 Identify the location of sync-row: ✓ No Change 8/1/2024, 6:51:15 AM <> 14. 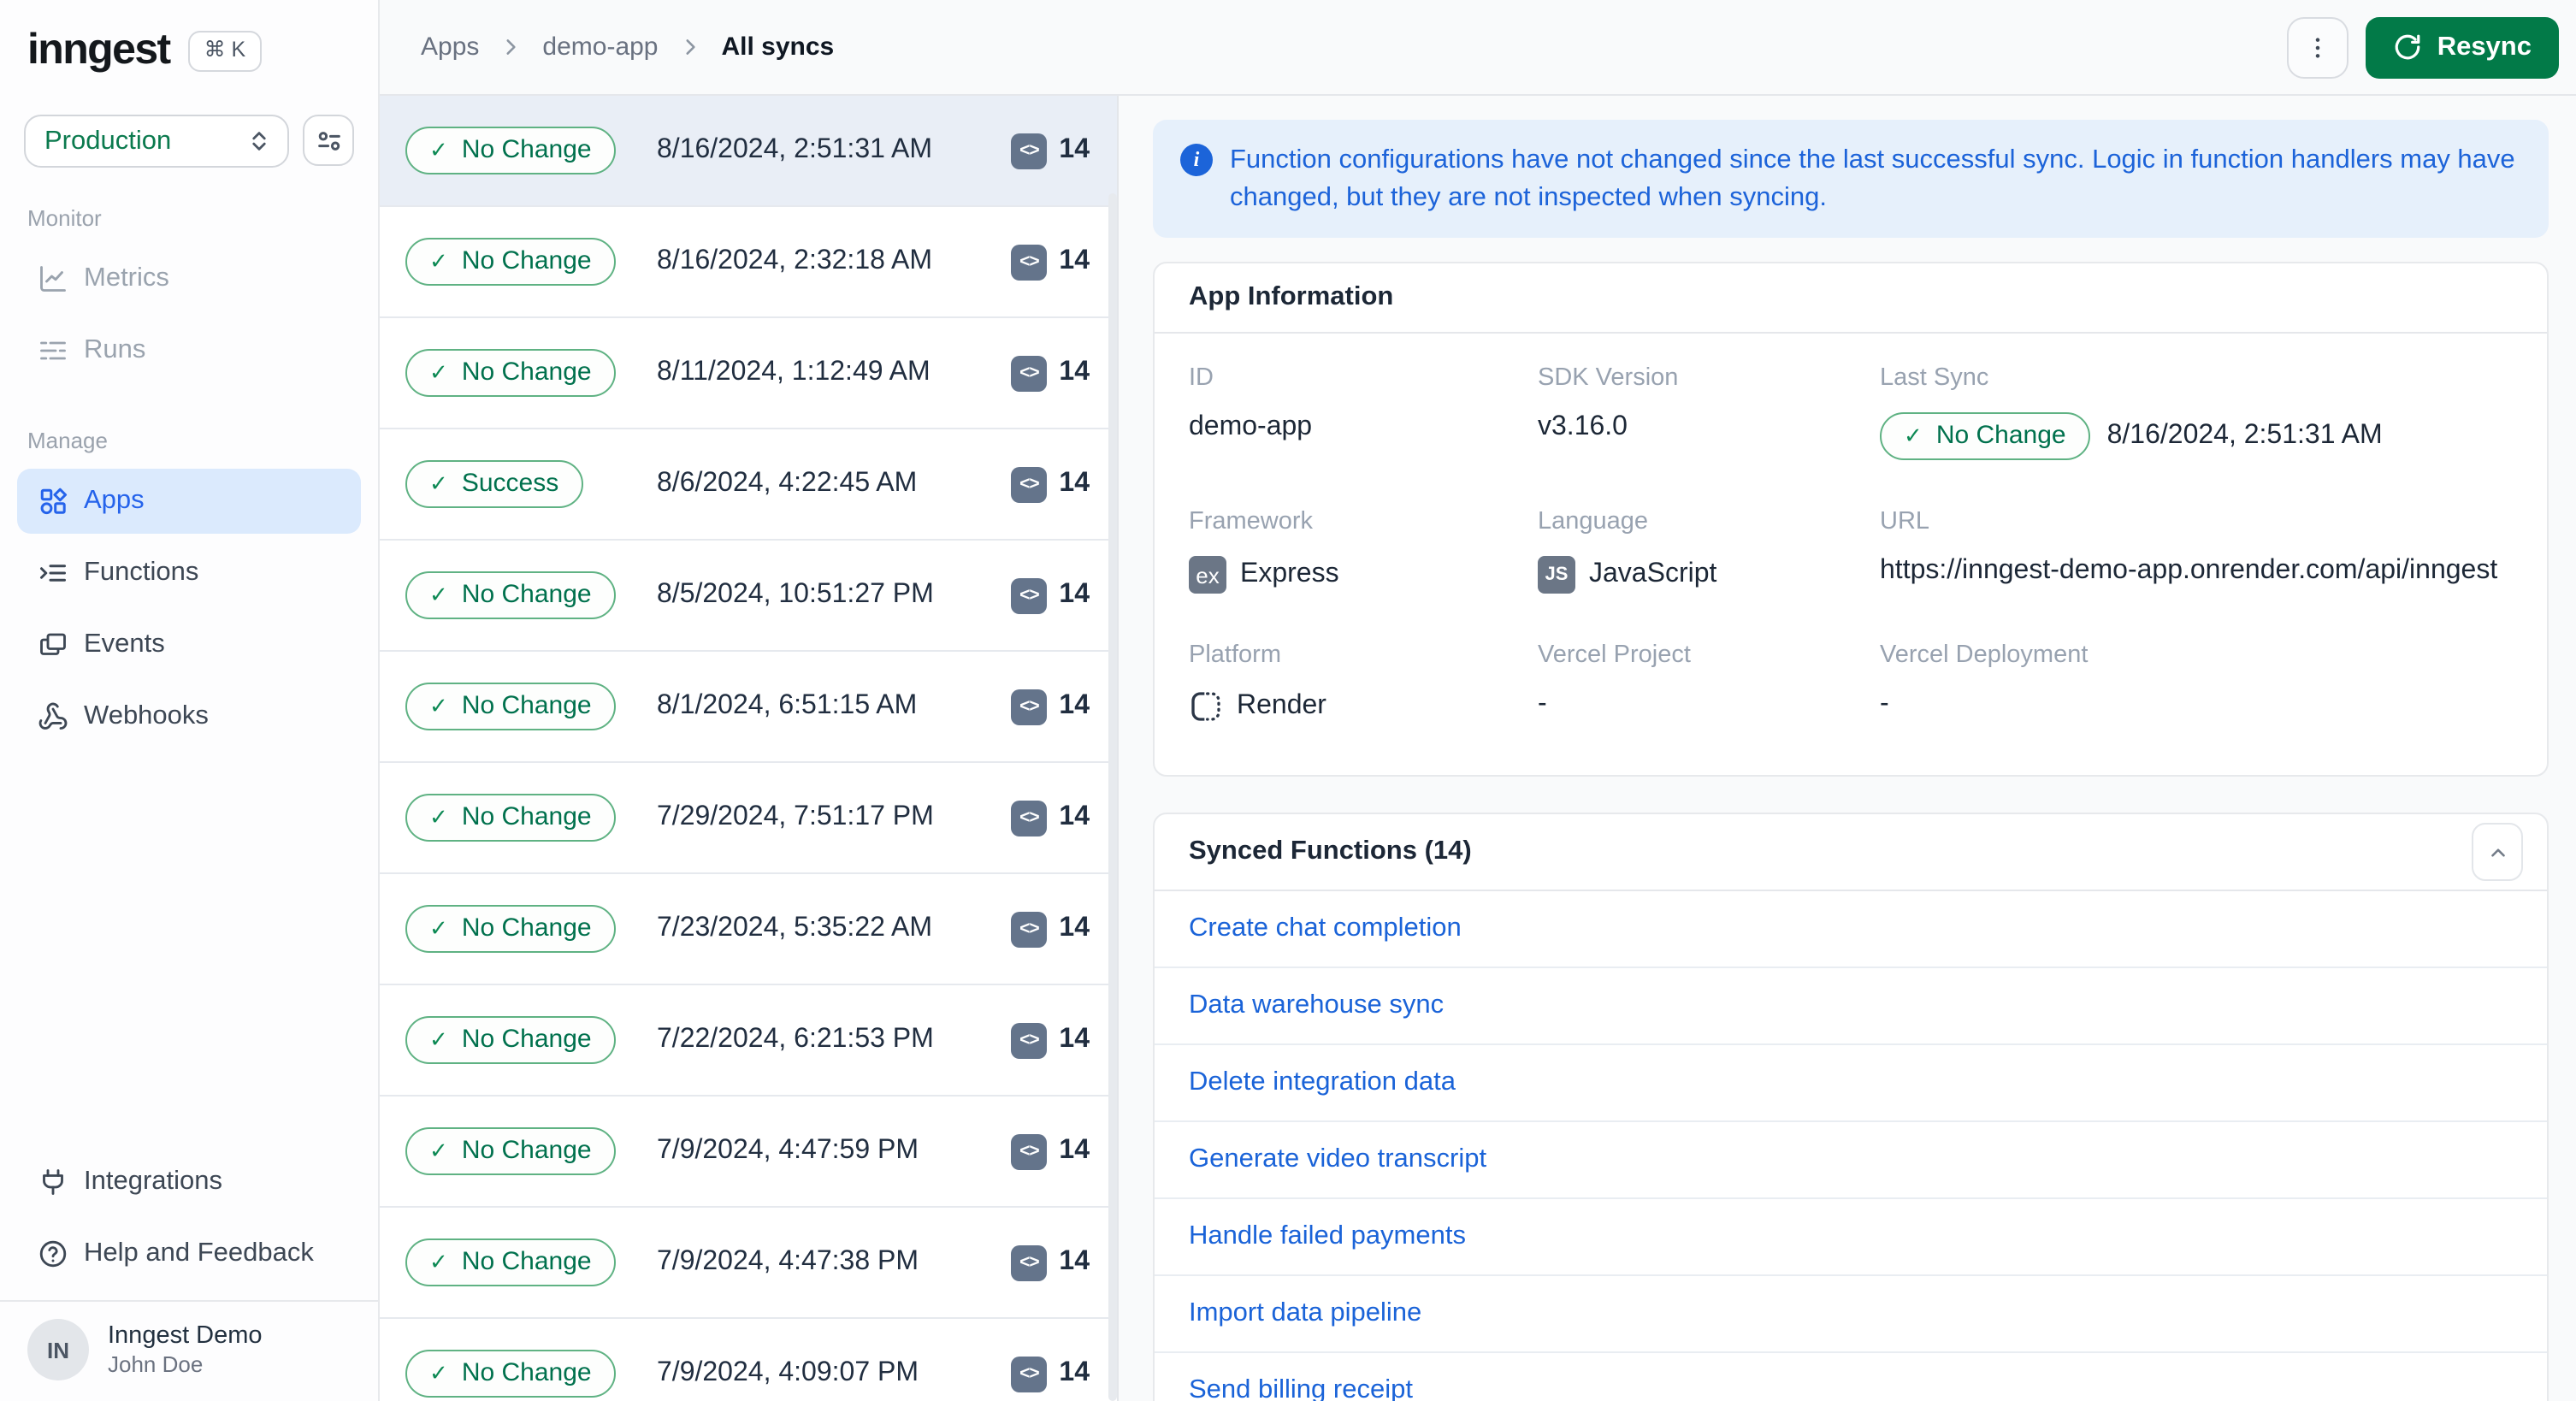
(748, 707).